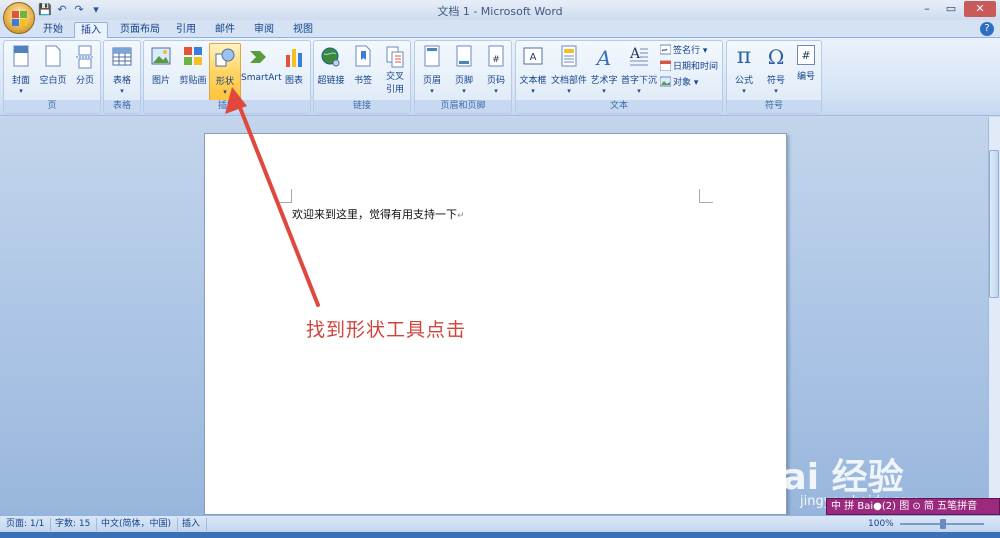  Describe the element at coordinates (294, 58) in the screenshot. I see `chart-icon` at that location.